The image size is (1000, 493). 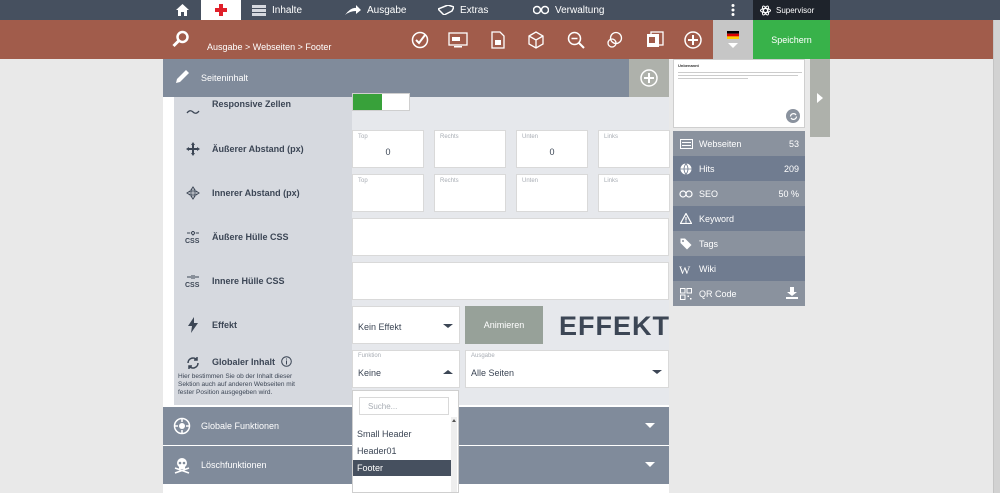 I want to click on section-title: Globale Funktionen, so click(x=240, y=426).